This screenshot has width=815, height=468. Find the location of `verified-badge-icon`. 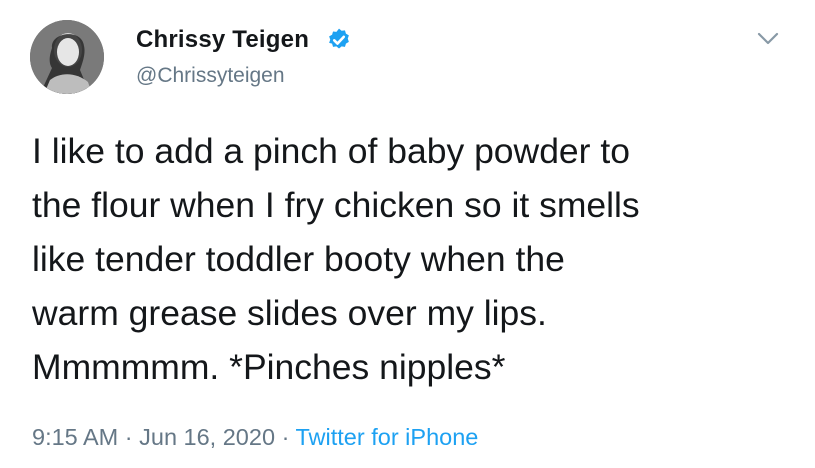

verified-badge-icon is located at coordinates (339, 40).